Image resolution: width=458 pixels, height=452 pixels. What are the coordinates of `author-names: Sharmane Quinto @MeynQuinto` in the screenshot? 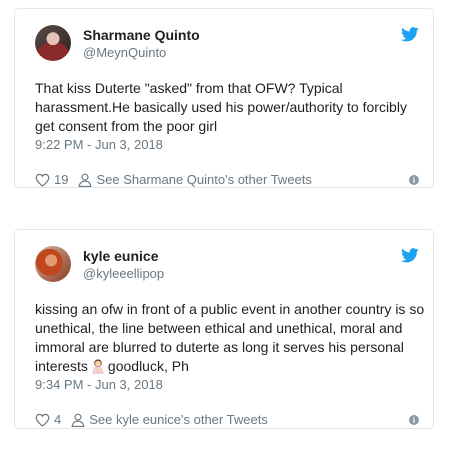 It's located at (141, 43).